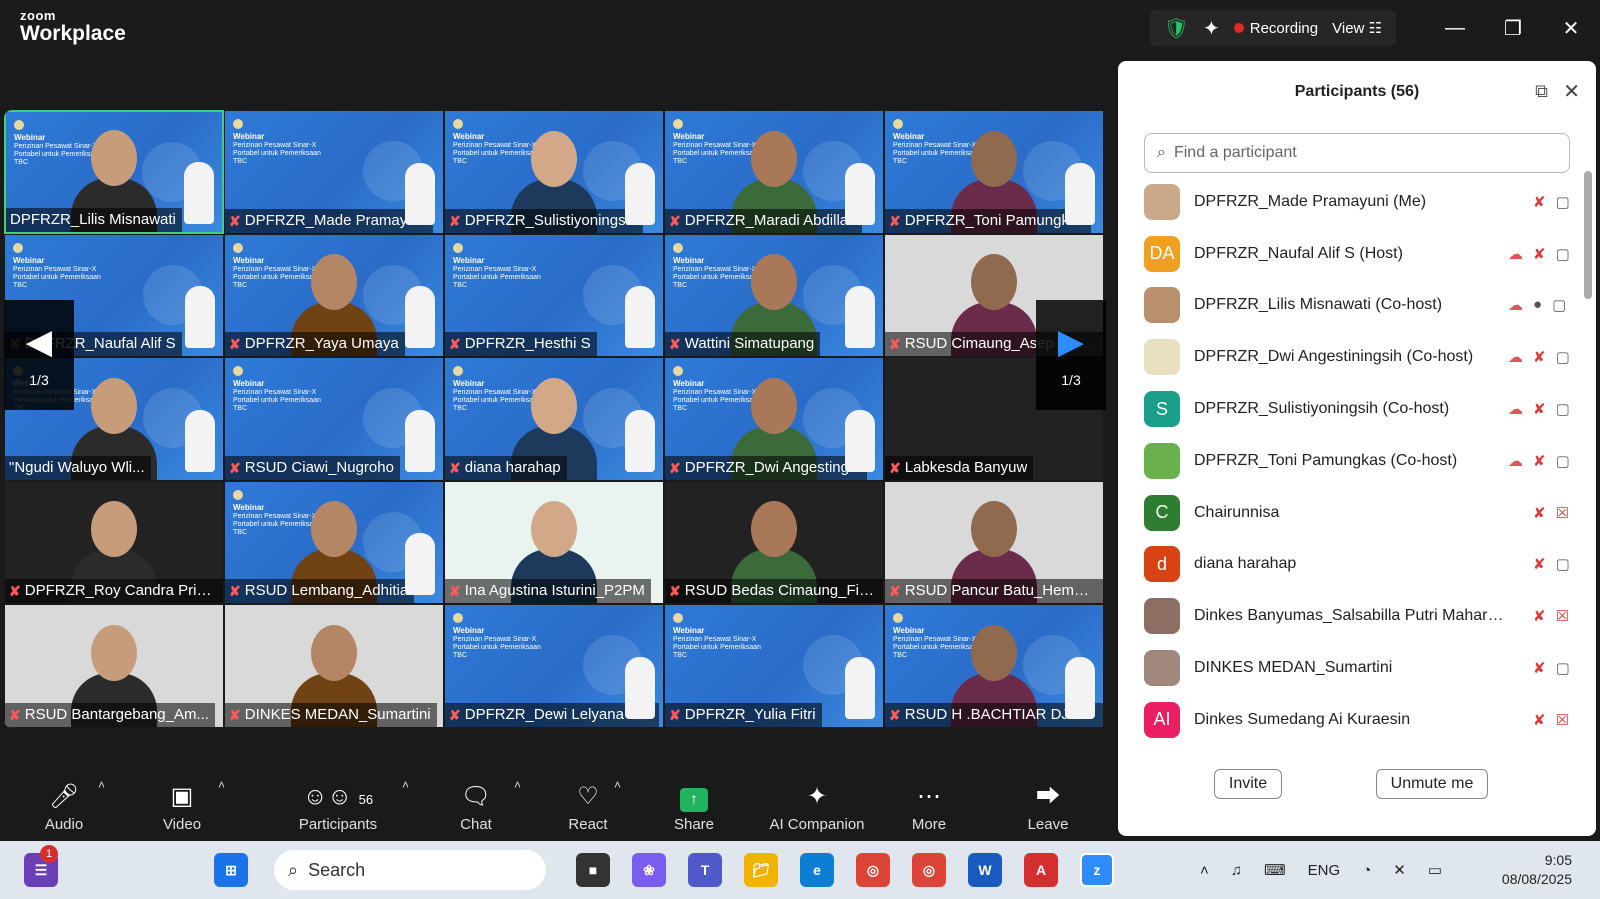 The height and width of the screenshot is (899, 1600). Describe the element at coordinates (1357, 720) in the screenshot. I see `participant-row: AIDinkes Sumedang Ai Kuraesin☁✘☒` at that location.